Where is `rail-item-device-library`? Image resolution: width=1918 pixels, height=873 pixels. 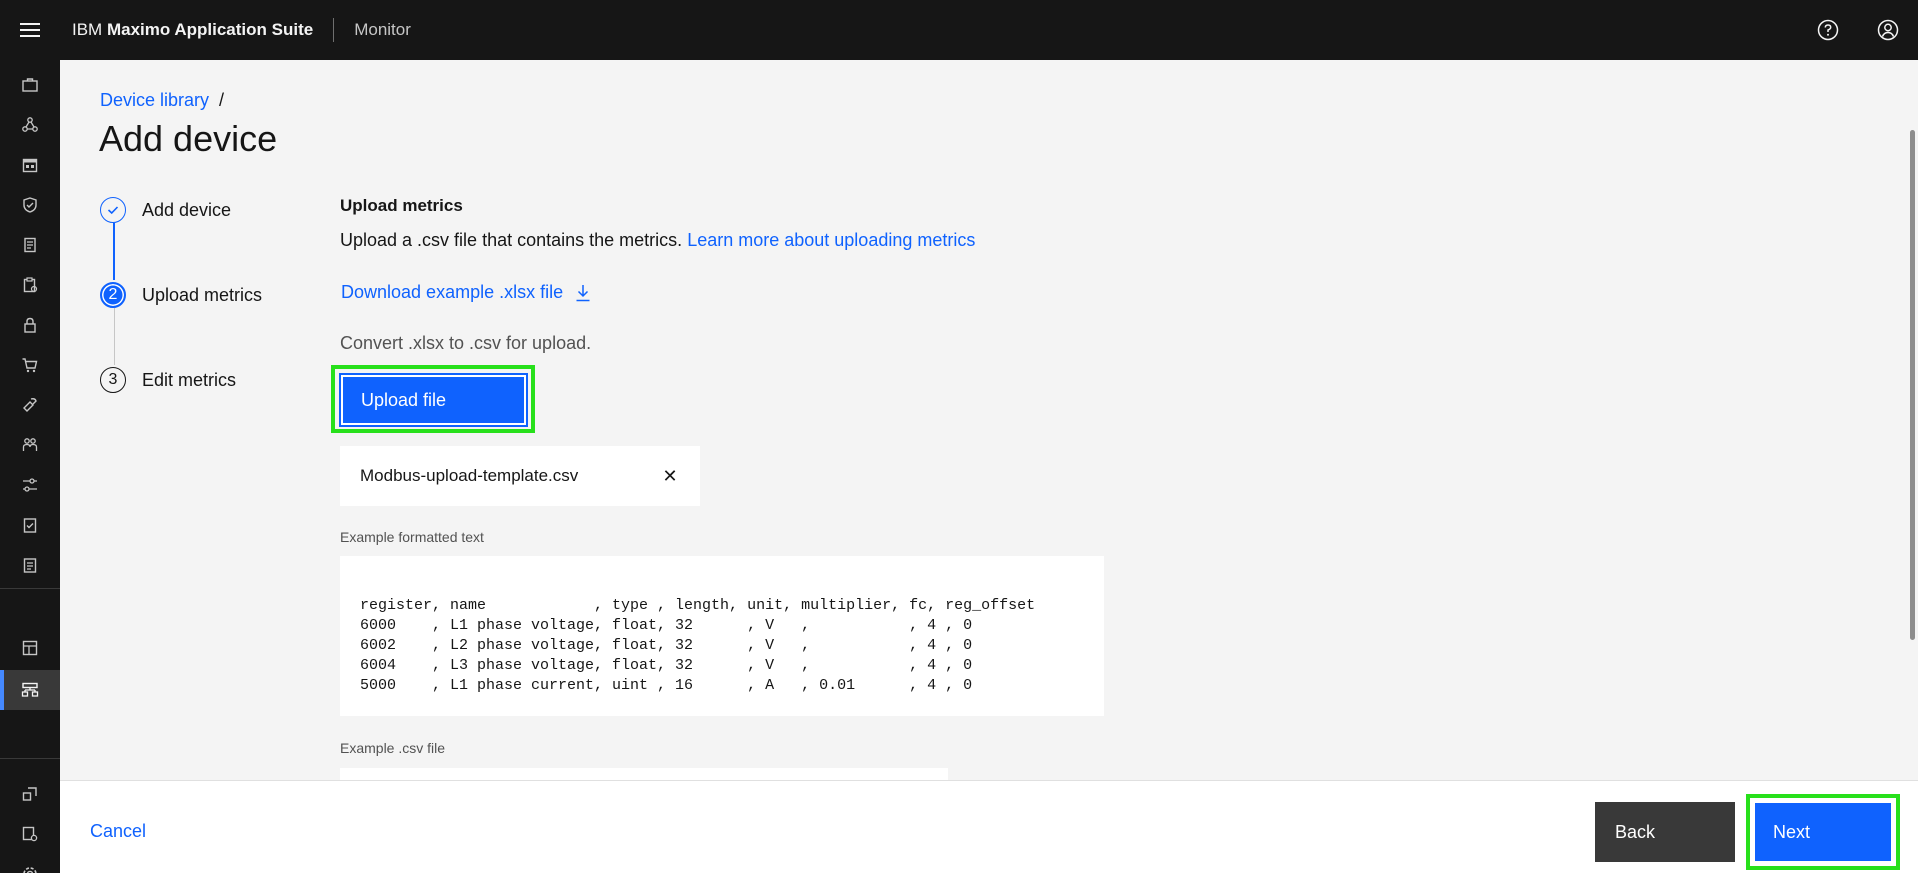
rail-item-device-library is located at coordinates (30, 690).